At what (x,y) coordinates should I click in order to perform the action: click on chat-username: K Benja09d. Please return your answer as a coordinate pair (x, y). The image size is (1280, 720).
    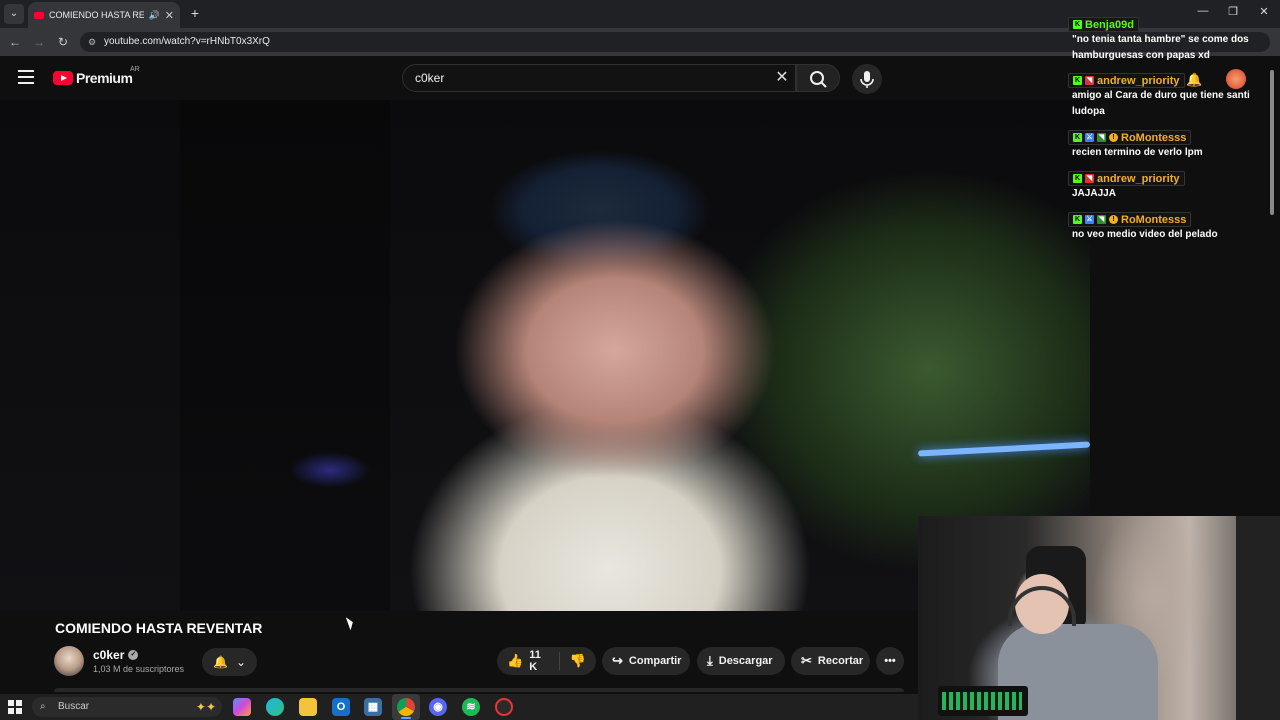
    Looking at the image, I should click on (1103, 24).